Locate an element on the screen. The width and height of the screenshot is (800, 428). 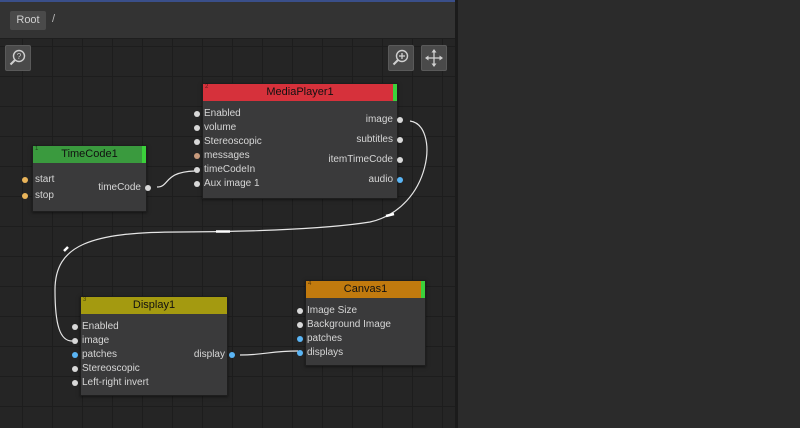
move-button is located at coordinates (434, 58).